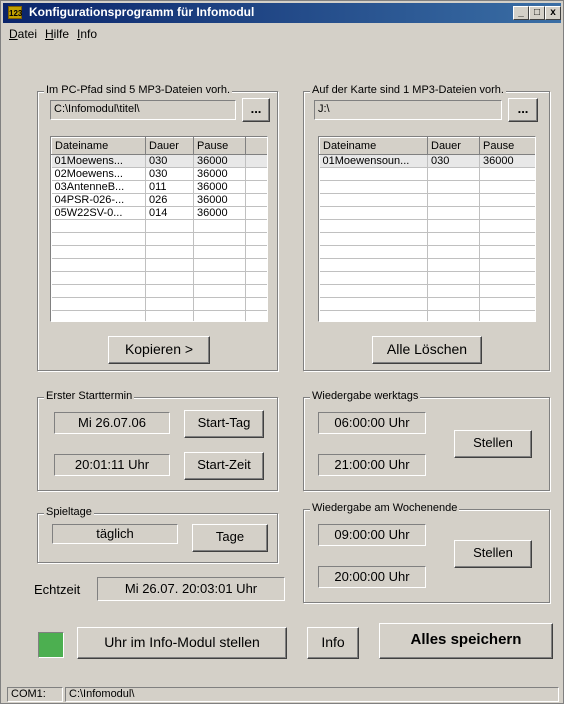 This screenshot has height=704, width=564. Describe the element at coordinates (69, 512) in the screenshot. I see `playdays-group-title: Spieltage` at that location.